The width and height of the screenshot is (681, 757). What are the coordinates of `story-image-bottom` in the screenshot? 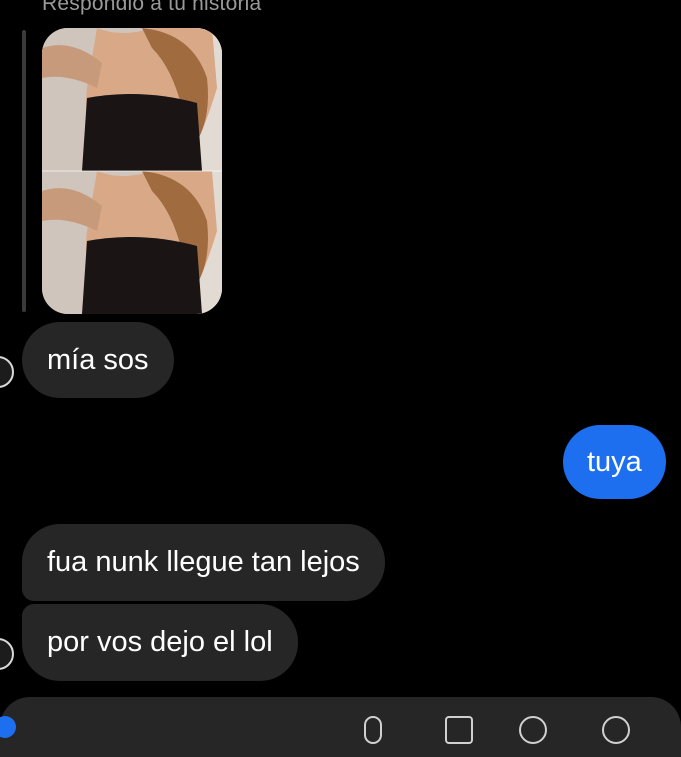 It's located at (132, 242).